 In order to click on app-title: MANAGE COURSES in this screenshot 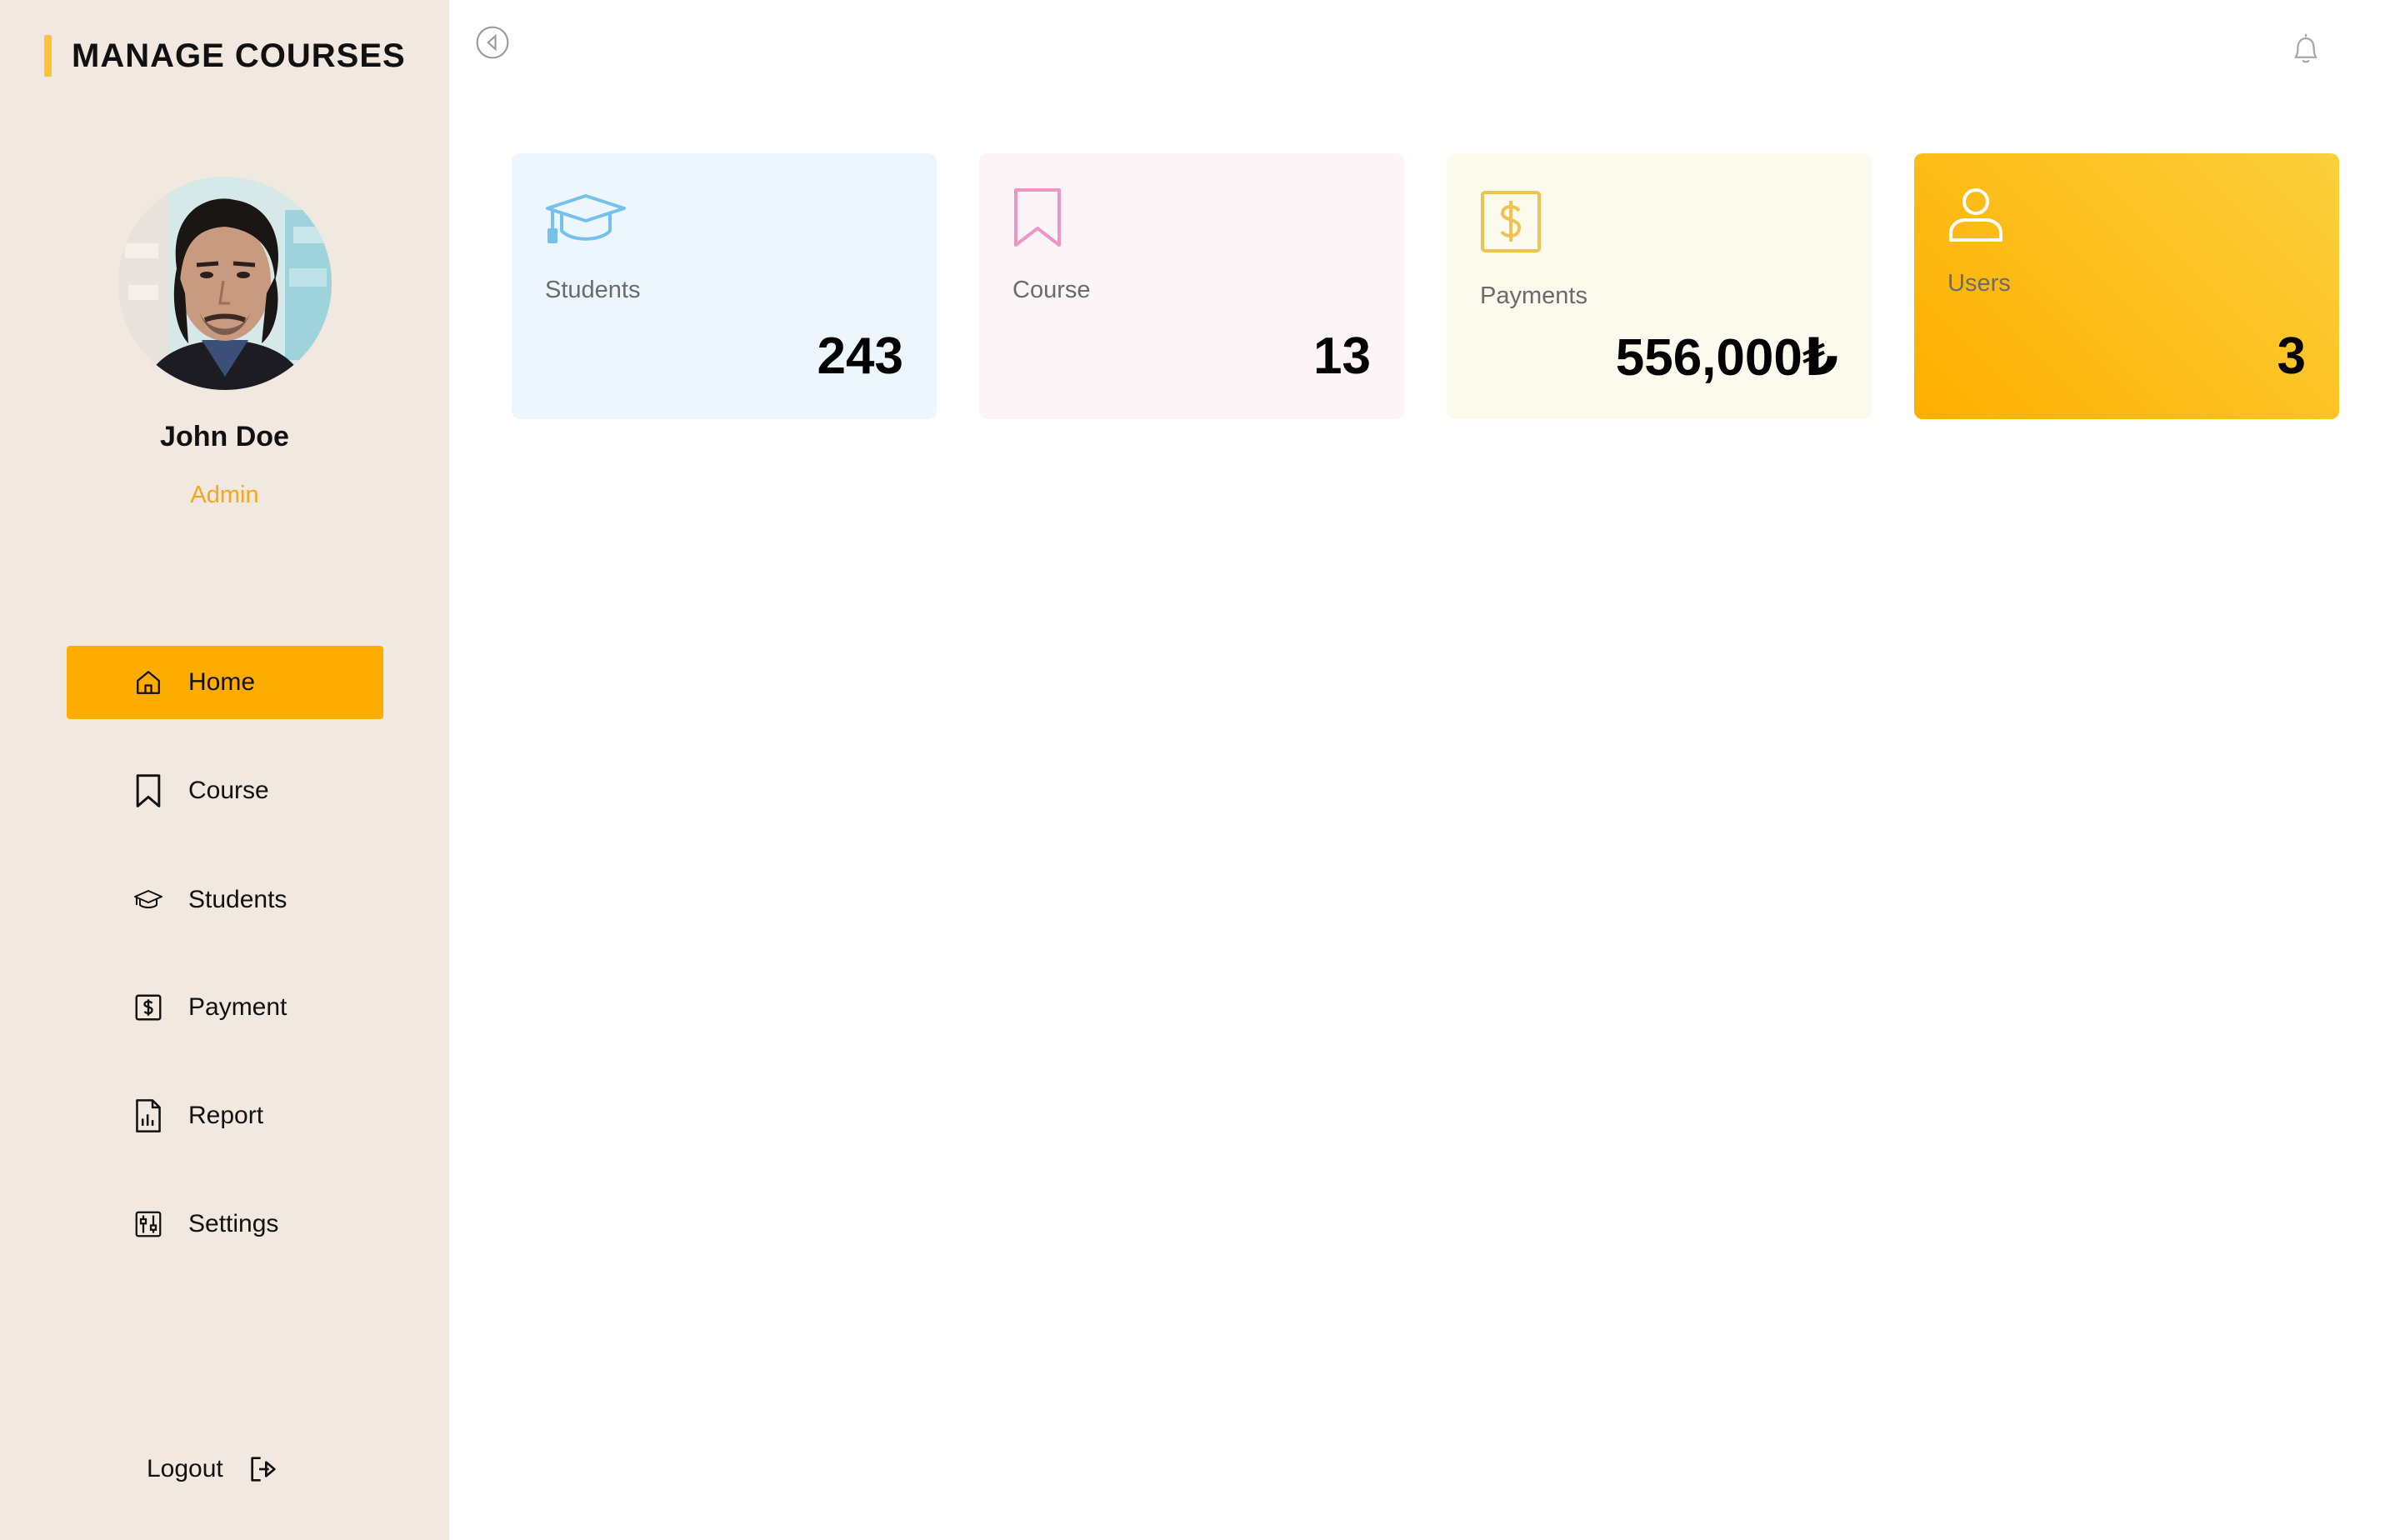, I will do `click(239, 55)`.